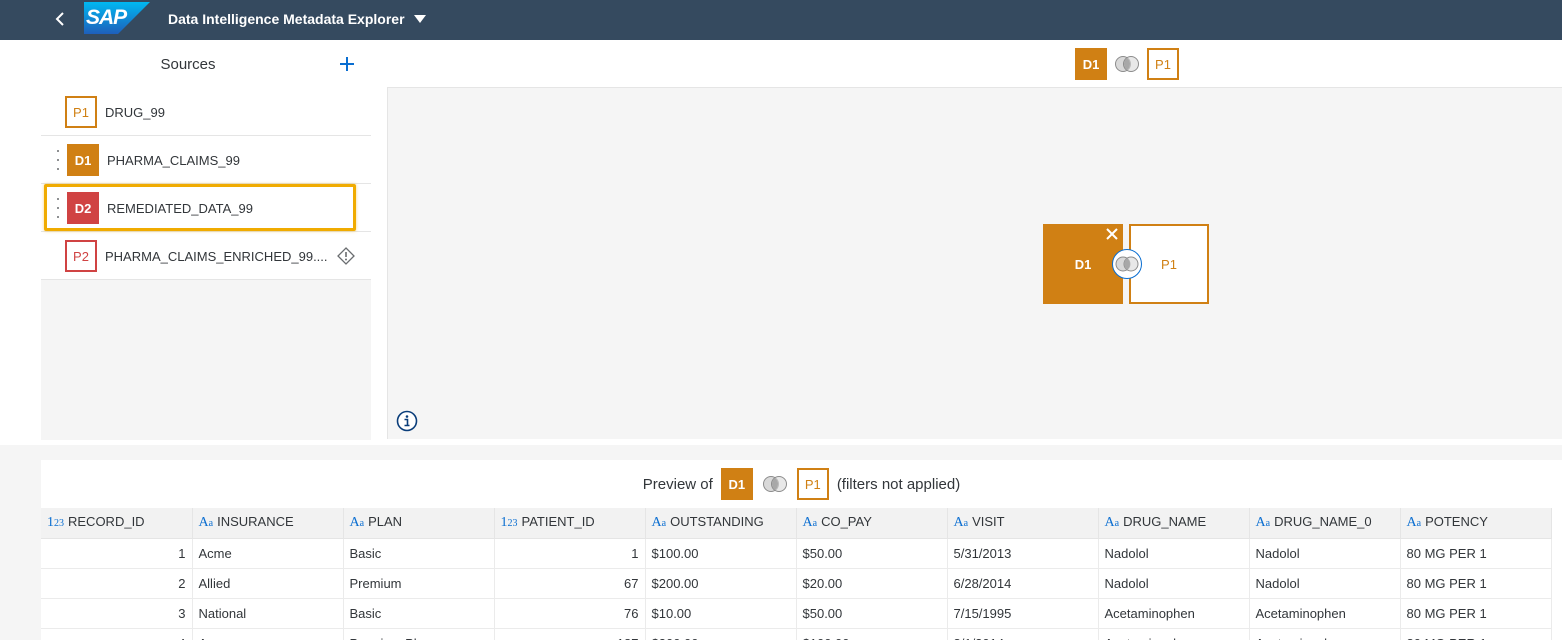  What do you see at coordinates (106, 522) in the screenshot?
I see `column-header-label: RECORD_ID` at bounding box center [106, 522].